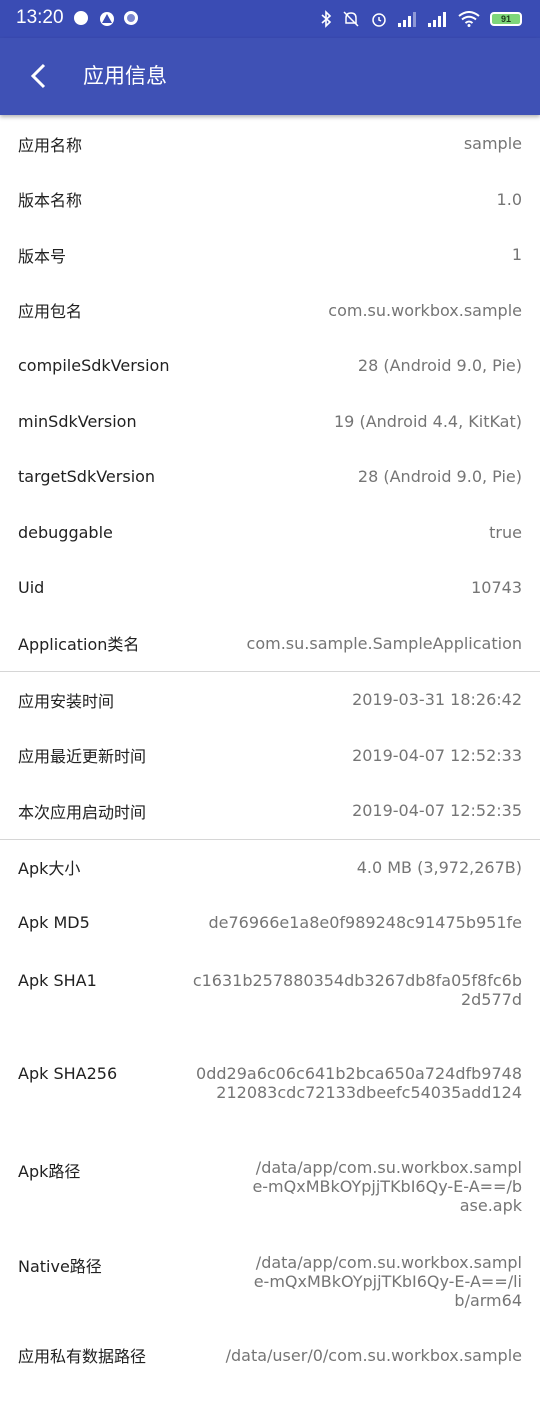 Image resolution: width=540 pixels, height=1405 pixels. I want to click on info-row-min-sdk: minSdkVersion 19 (Android 4.4, KitKat), so click(270, 422).